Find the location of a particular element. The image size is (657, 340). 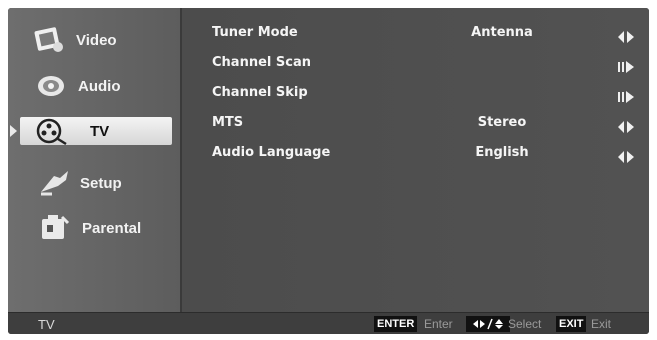

sidebar-item-label: Setup is located at coordinates (101, 183).